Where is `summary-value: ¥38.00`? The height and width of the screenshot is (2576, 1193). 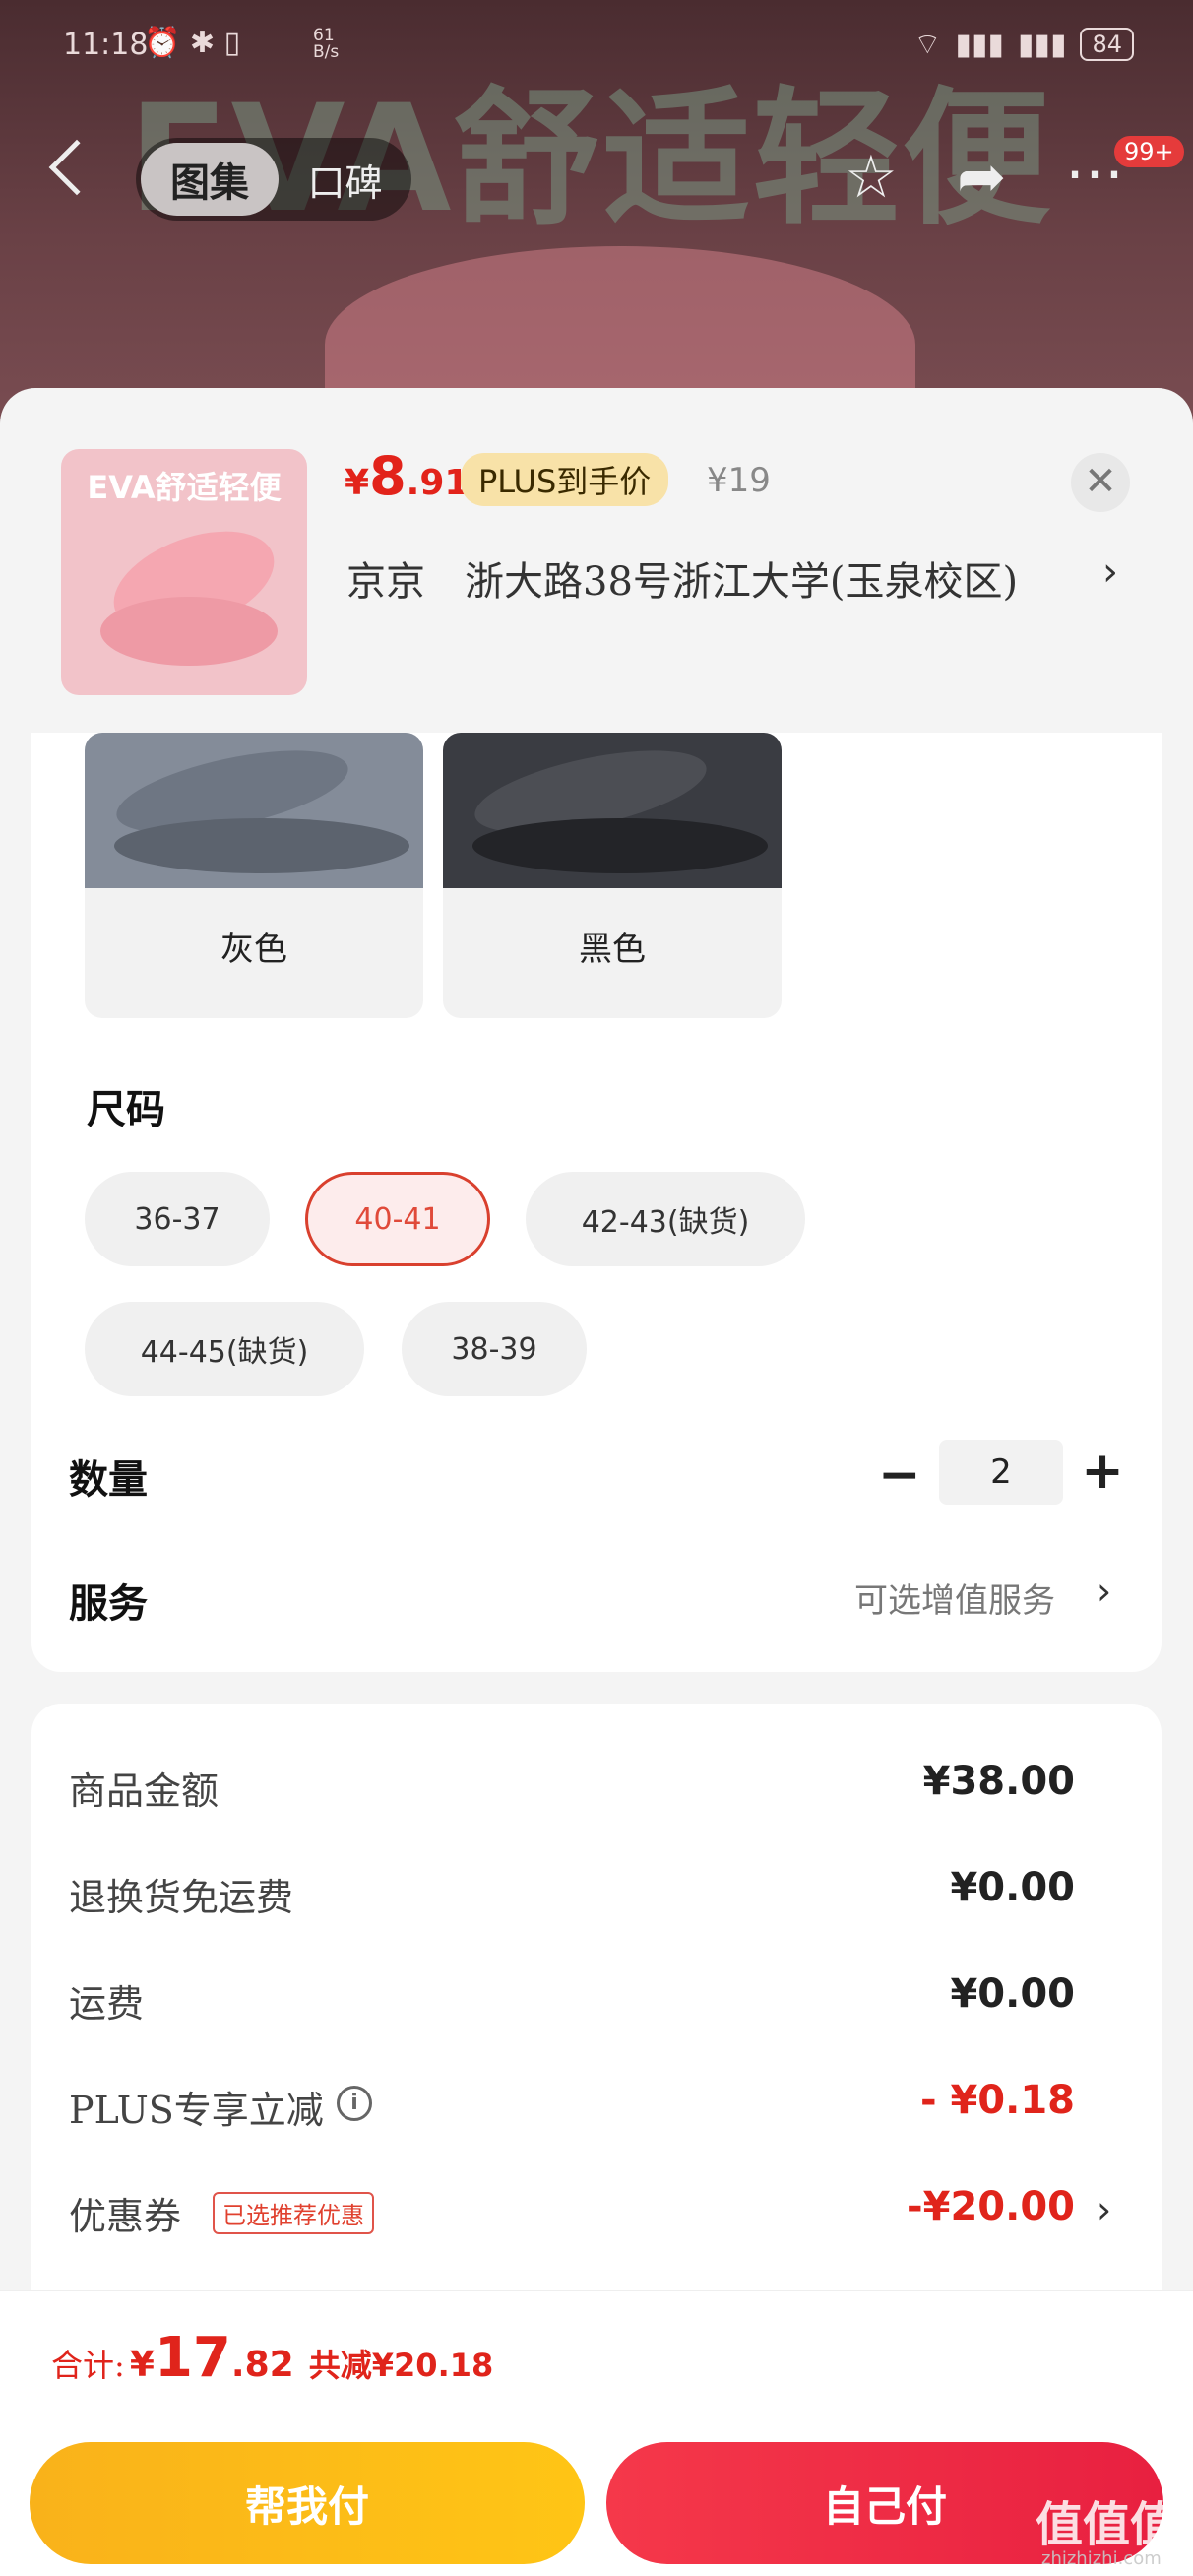
summary-value: ¥38.00 is located at coordinates (998, 1781).